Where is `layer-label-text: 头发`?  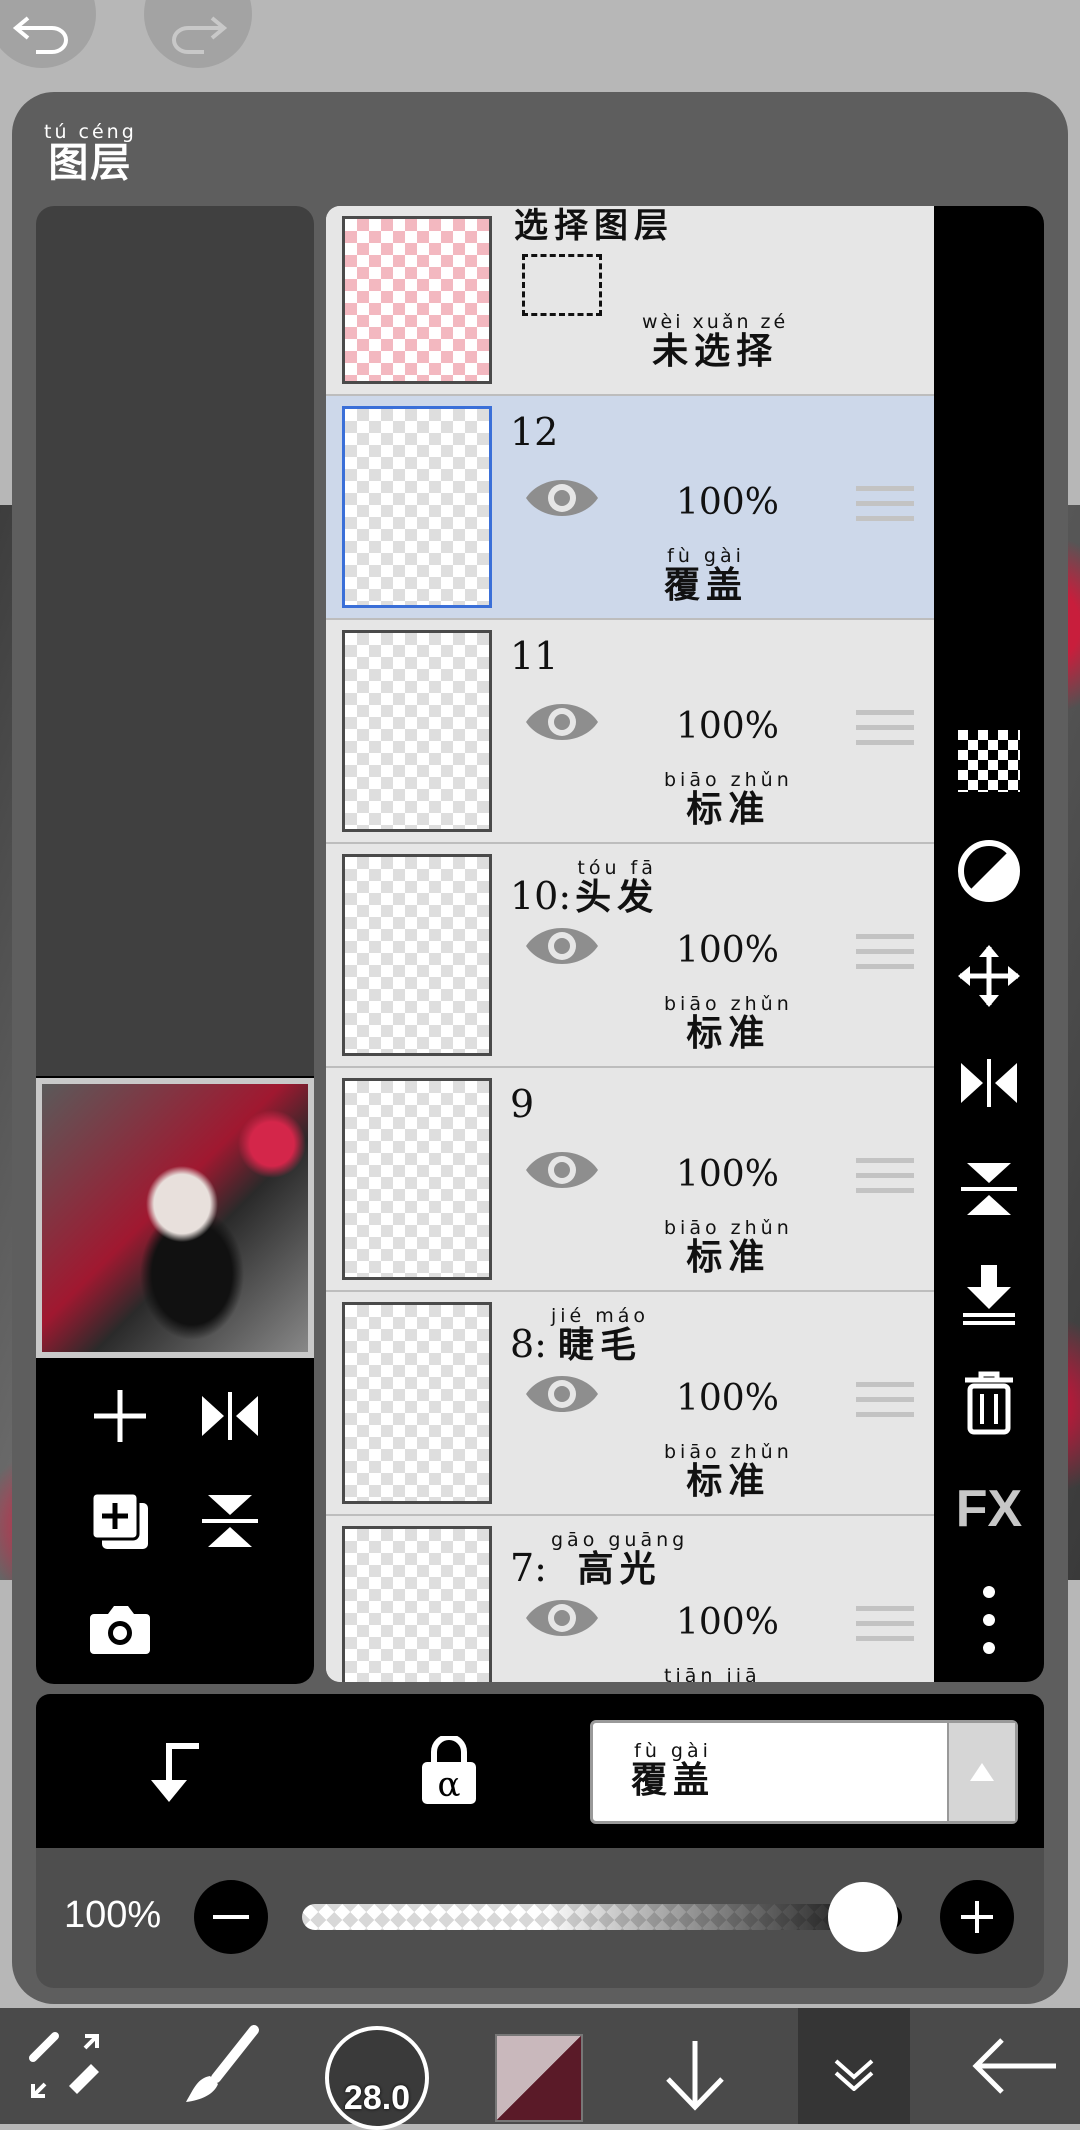
layer-label-text: 头发 is located at coordinates (617, 897).